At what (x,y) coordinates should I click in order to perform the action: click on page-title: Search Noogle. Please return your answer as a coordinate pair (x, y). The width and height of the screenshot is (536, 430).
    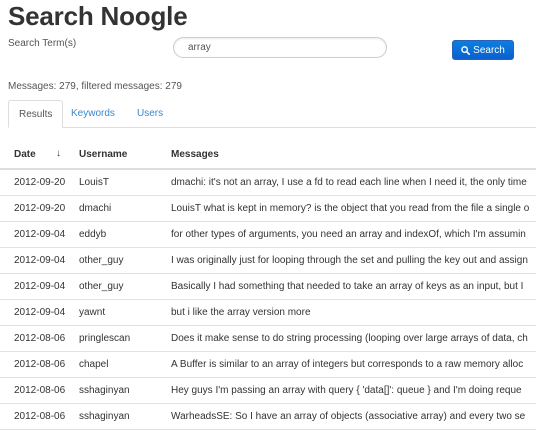
    Looking at the image, I should click on (98, 16).